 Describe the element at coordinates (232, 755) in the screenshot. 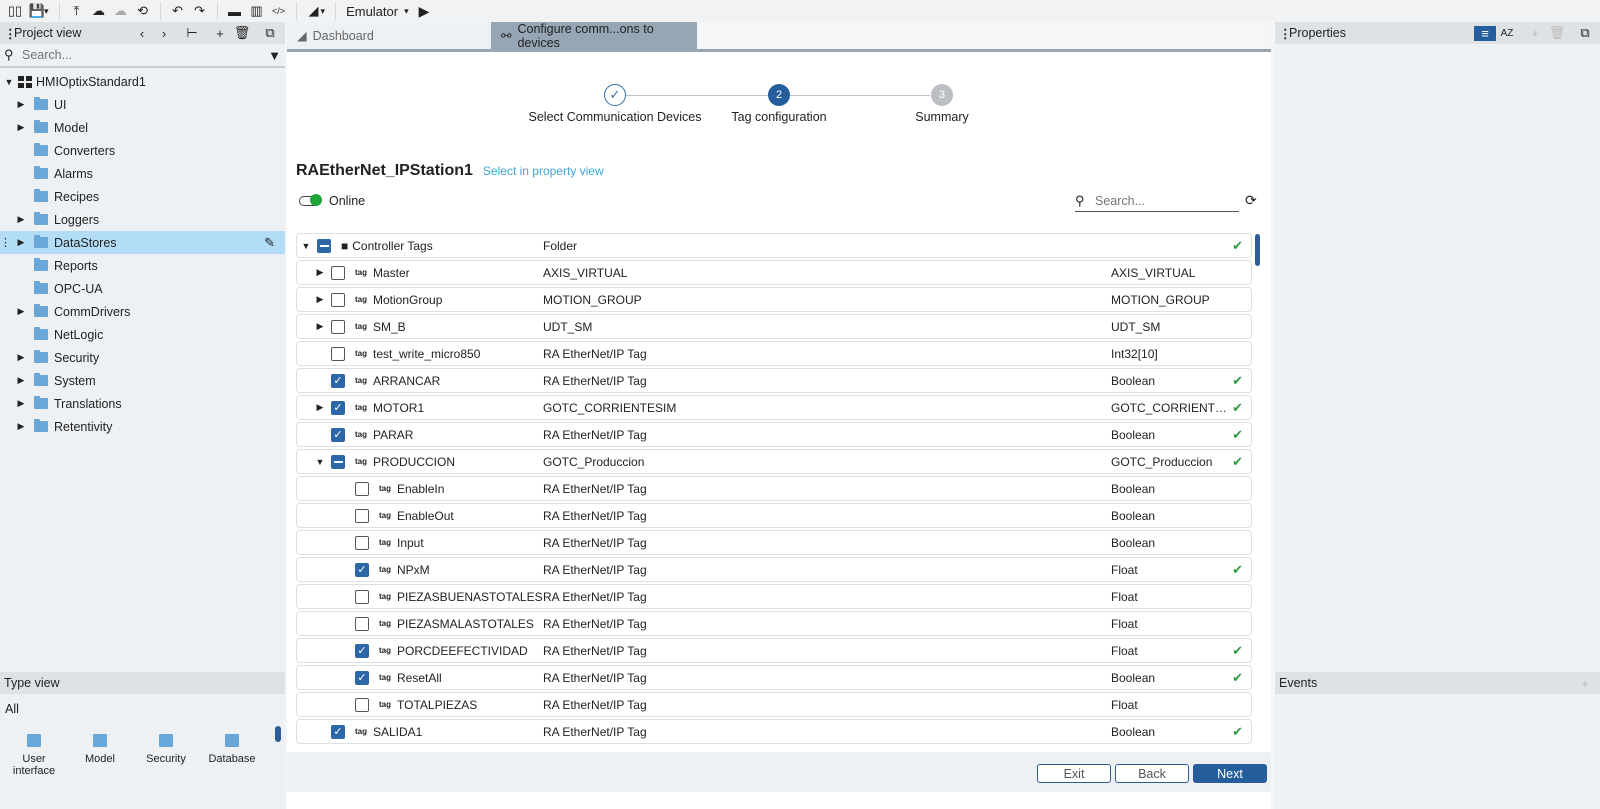

I see `type-item-database: Database` at that location.